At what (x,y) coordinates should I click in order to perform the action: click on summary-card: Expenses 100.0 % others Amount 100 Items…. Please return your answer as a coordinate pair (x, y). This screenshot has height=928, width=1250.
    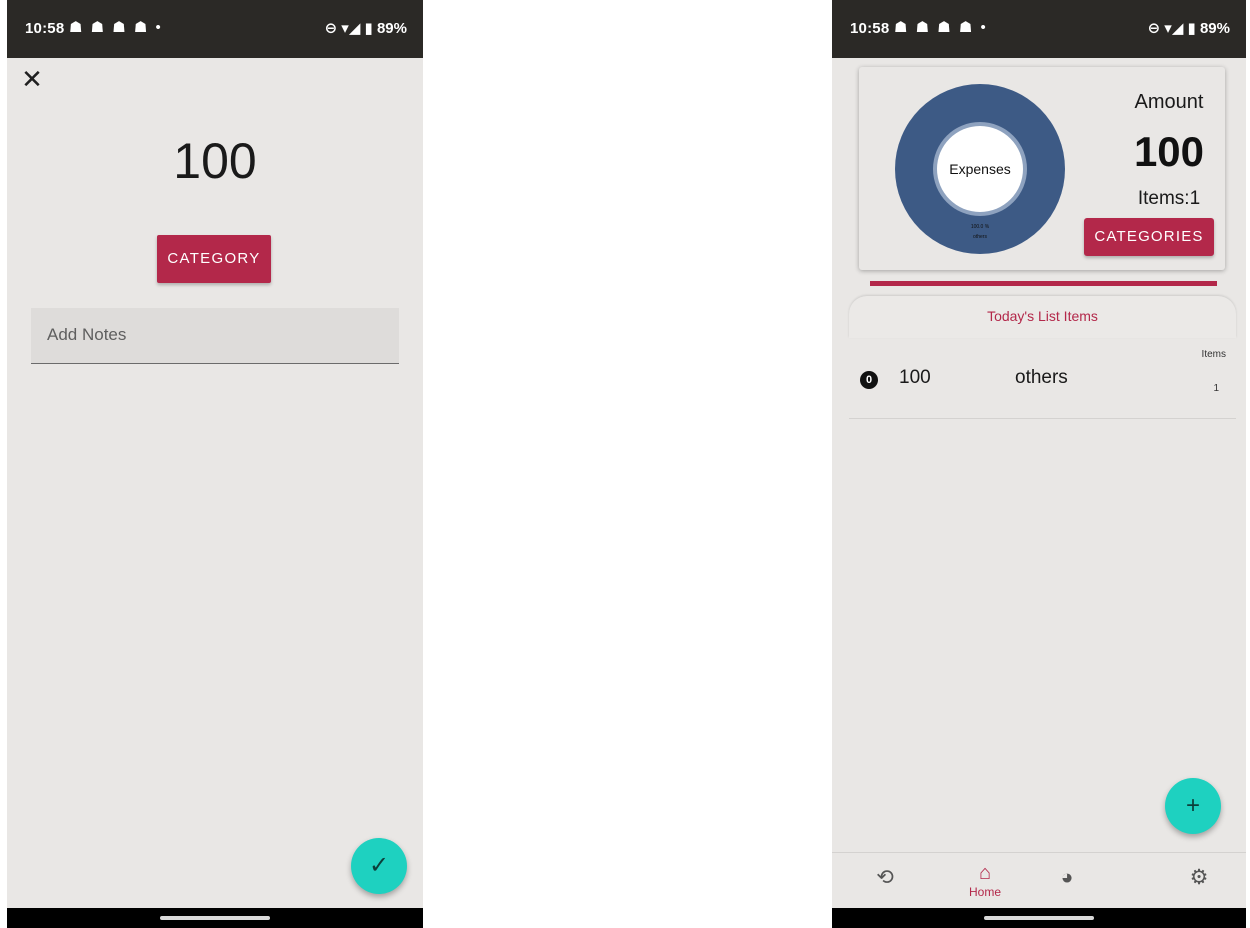
    Looking at the image, I should click on (1042, 168).